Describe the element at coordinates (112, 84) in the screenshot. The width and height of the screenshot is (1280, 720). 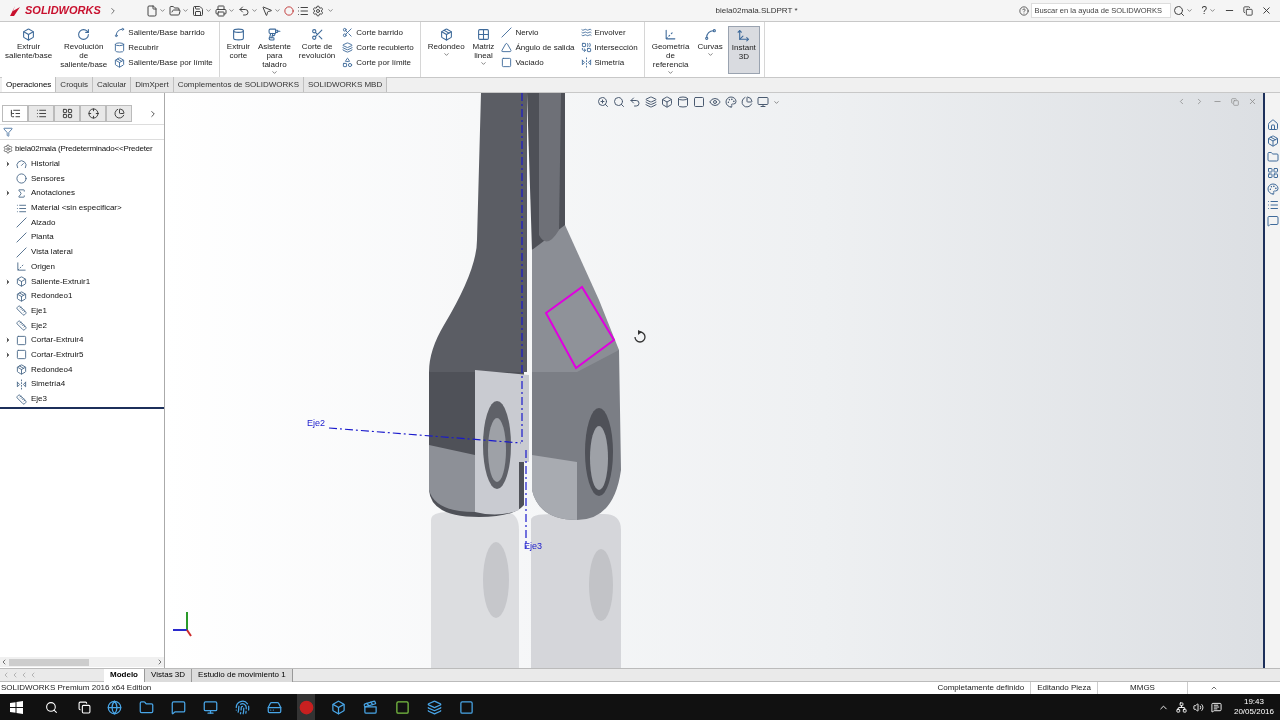
I see `command-tab: Calcular` at that location.